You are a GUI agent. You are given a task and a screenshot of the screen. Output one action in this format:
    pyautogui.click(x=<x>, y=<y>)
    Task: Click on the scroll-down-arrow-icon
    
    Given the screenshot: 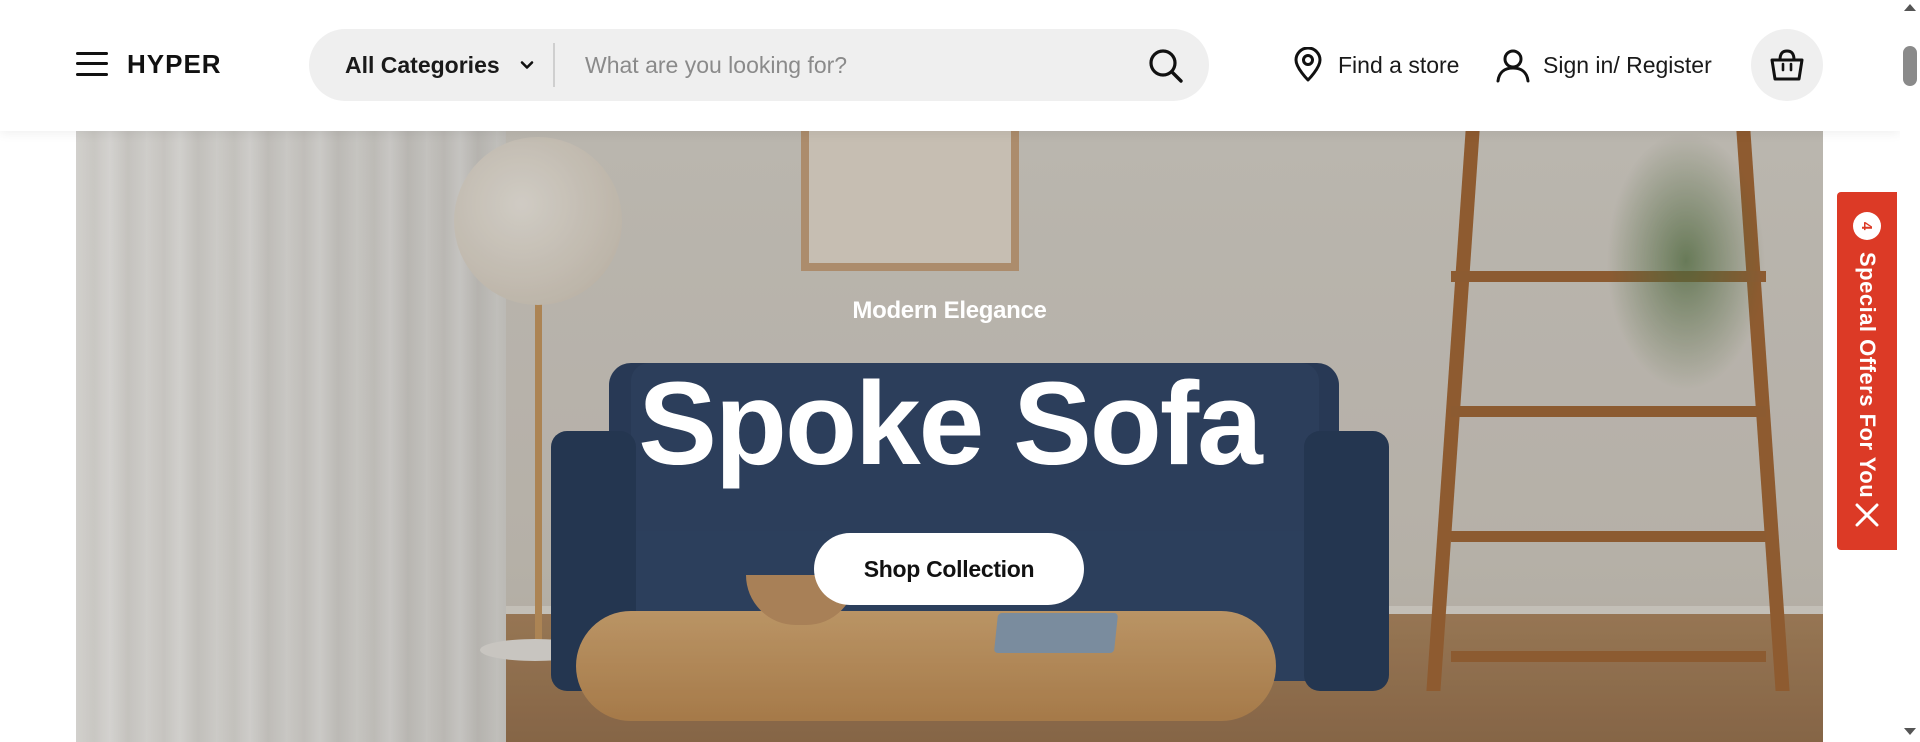 What is the action you would take?
    pyautogui.click(x=1910, y=731)
    